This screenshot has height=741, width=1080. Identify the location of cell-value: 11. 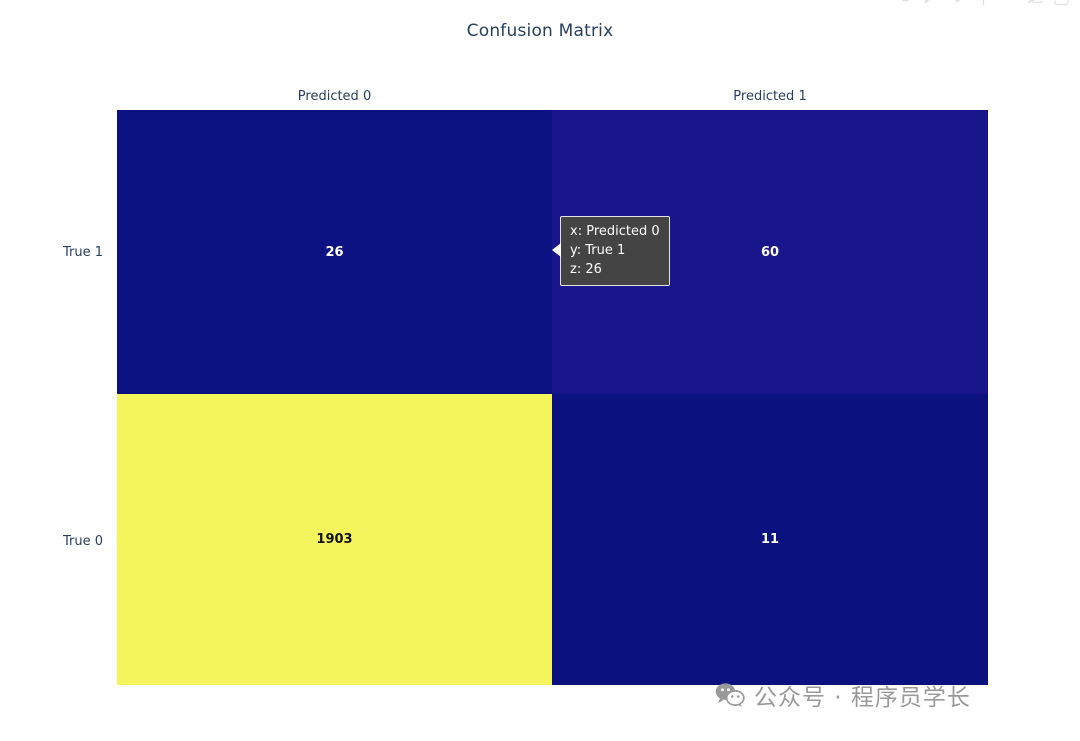
(770, 539).